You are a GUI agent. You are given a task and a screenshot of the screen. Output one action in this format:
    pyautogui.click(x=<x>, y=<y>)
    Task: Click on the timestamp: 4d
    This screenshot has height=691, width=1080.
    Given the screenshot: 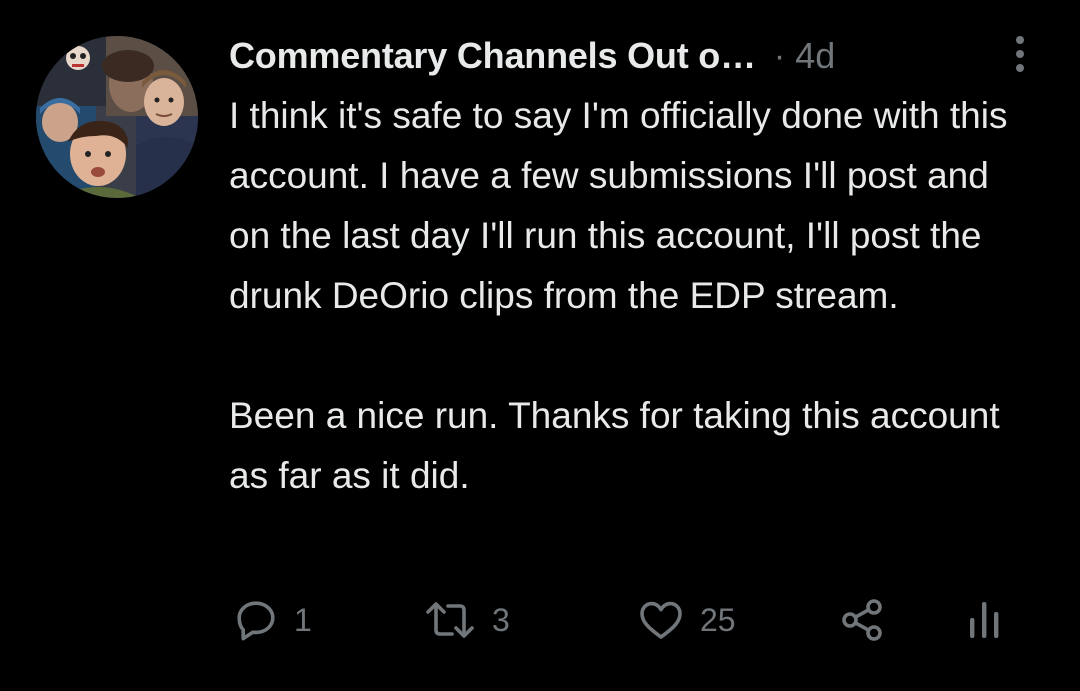 What is the action you would take?
    pyautogui.click(x=815, y=56)
    